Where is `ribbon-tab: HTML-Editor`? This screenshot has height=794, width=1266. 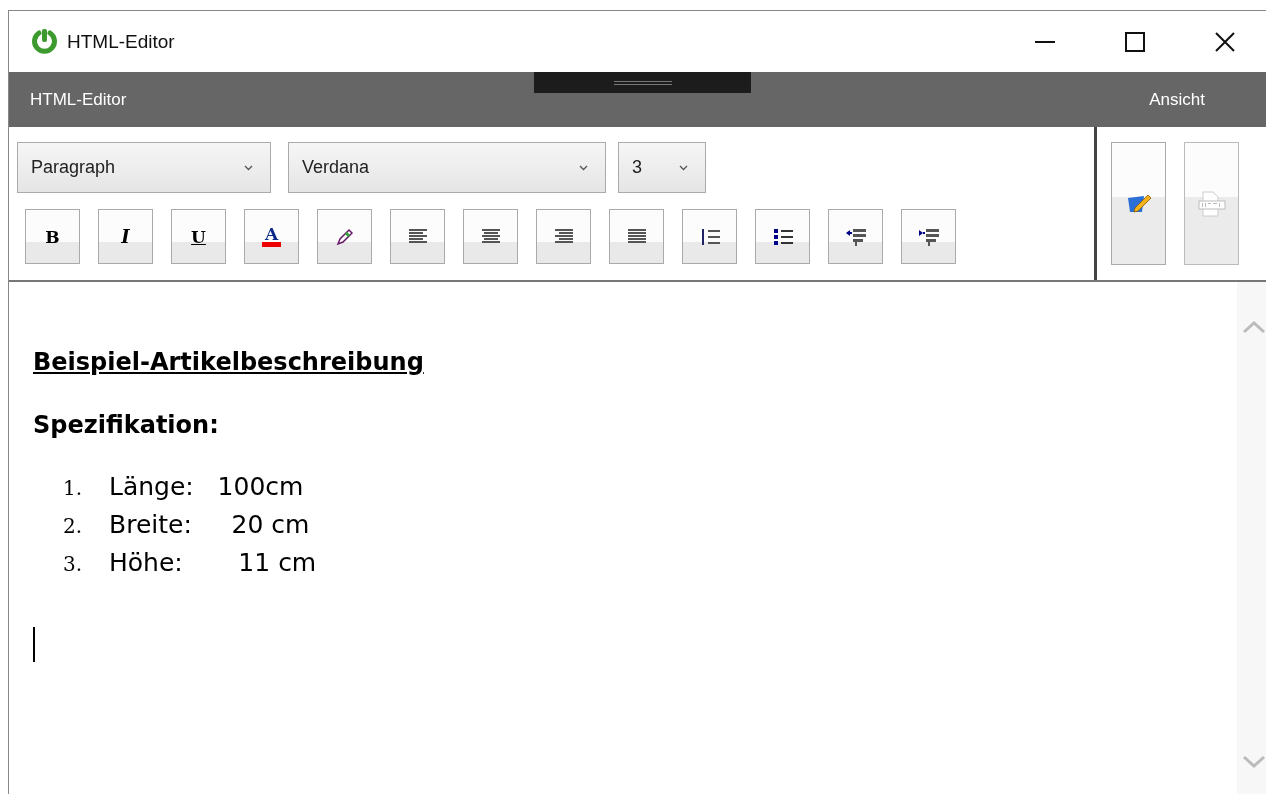 ribbon-tab: HTML-Editor is located at coordinates (78, 99).